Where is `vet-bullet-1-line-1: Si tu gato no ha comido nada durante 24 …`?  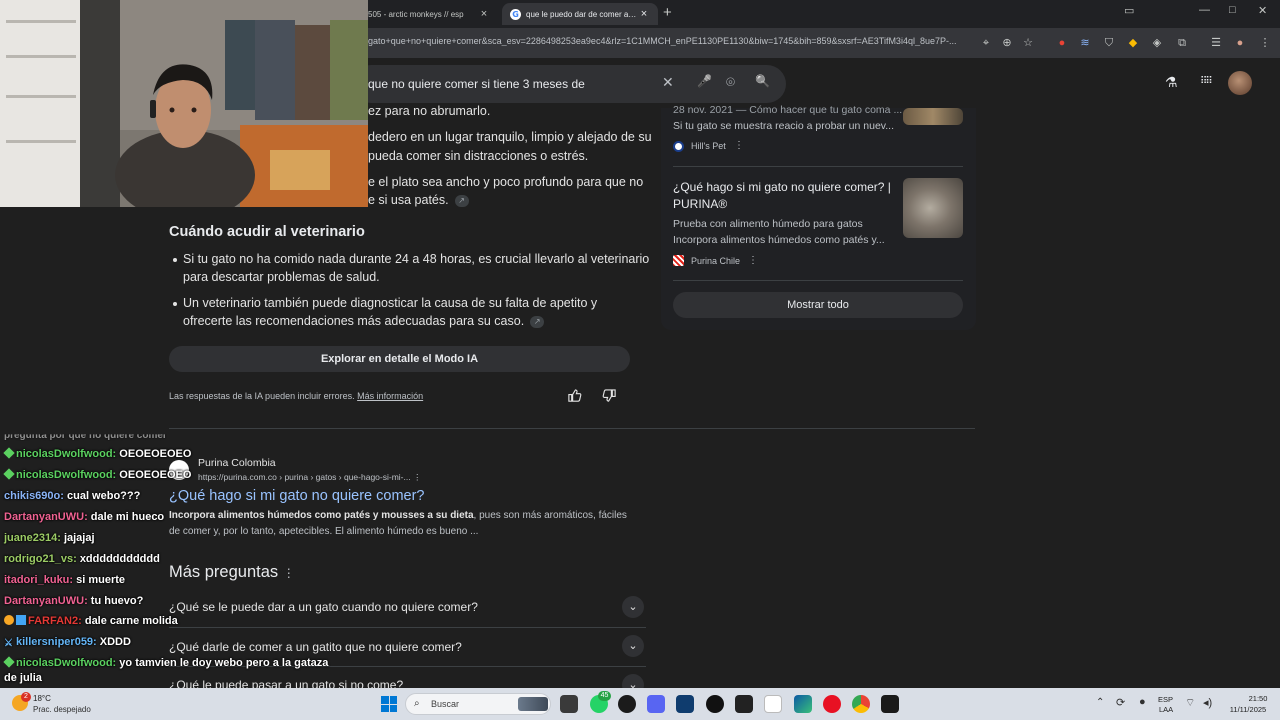 vet-bullet-1-line-1: Si tu gato no ha comido nada durante 24 … is located at coordinates (416, 259).